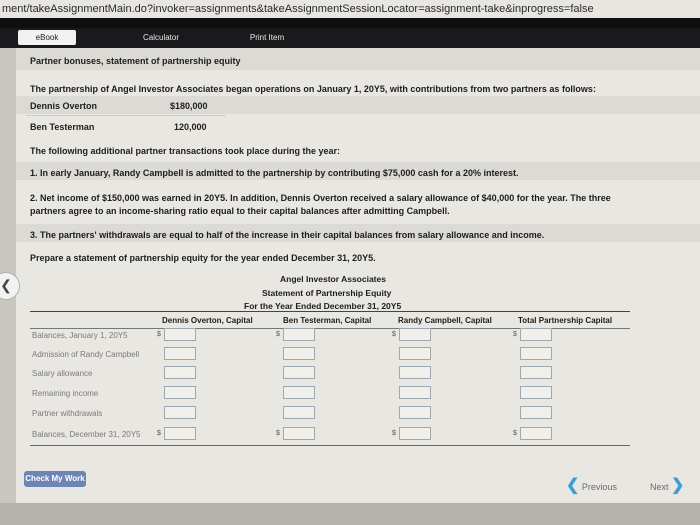 The height and width of the screenshot is (525, 700). What do you see at coordinates (415, 412) in the screenshot?
I see `input-campbell-withdrawals` at bounding box center [415, 412].